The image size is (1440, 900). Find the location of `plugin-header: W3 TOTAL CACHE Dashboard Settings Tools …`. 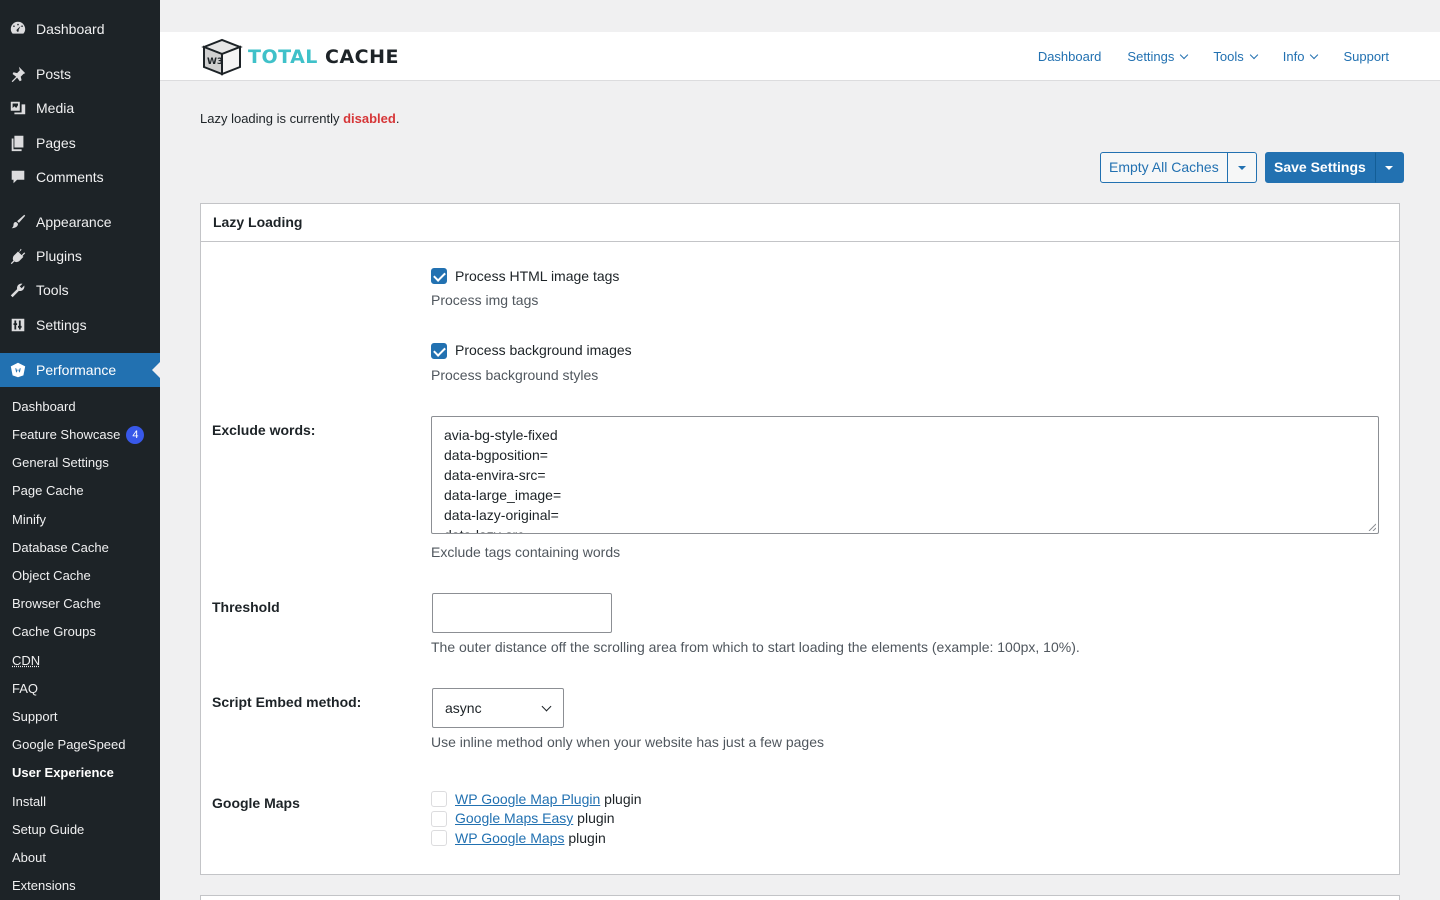

plugin-header: W3 TOTAL CACHE Dashboard Settings Tools … is located at coordinates (800, 56).